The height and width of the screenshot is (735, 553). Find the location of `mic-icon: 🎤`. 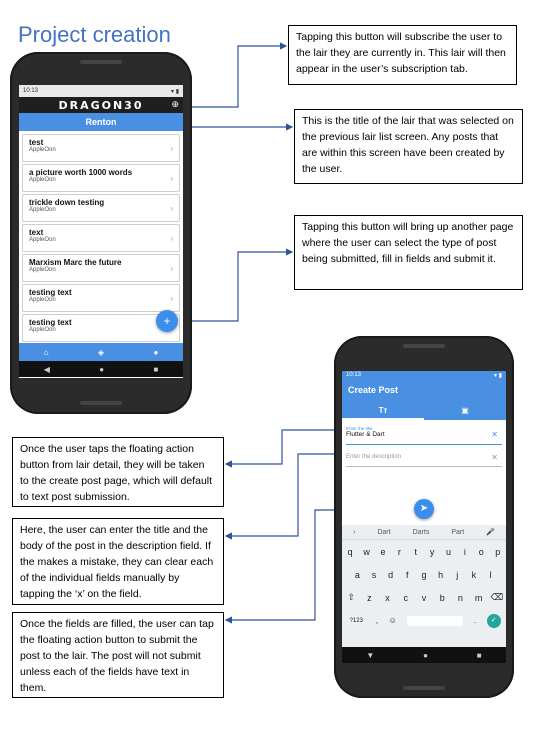

mic-icon: 🎤 is located at coordinates (490, 532).